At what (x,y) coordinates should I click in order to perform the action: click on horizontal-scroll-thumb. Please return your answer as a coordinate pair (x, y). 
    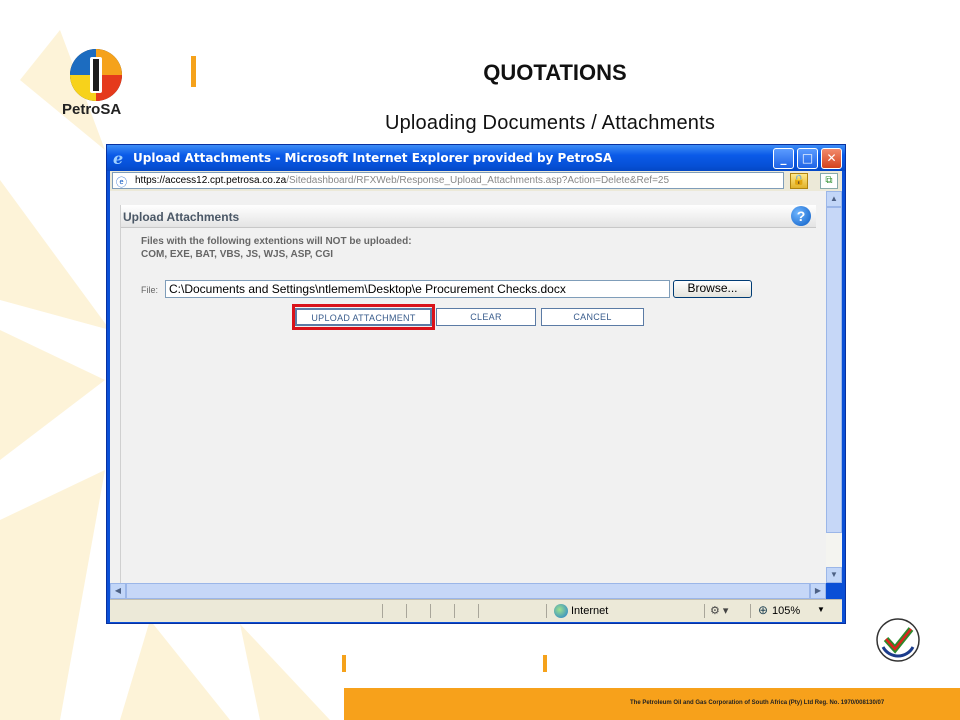
    Looking at the image, I should click on (468, 591).